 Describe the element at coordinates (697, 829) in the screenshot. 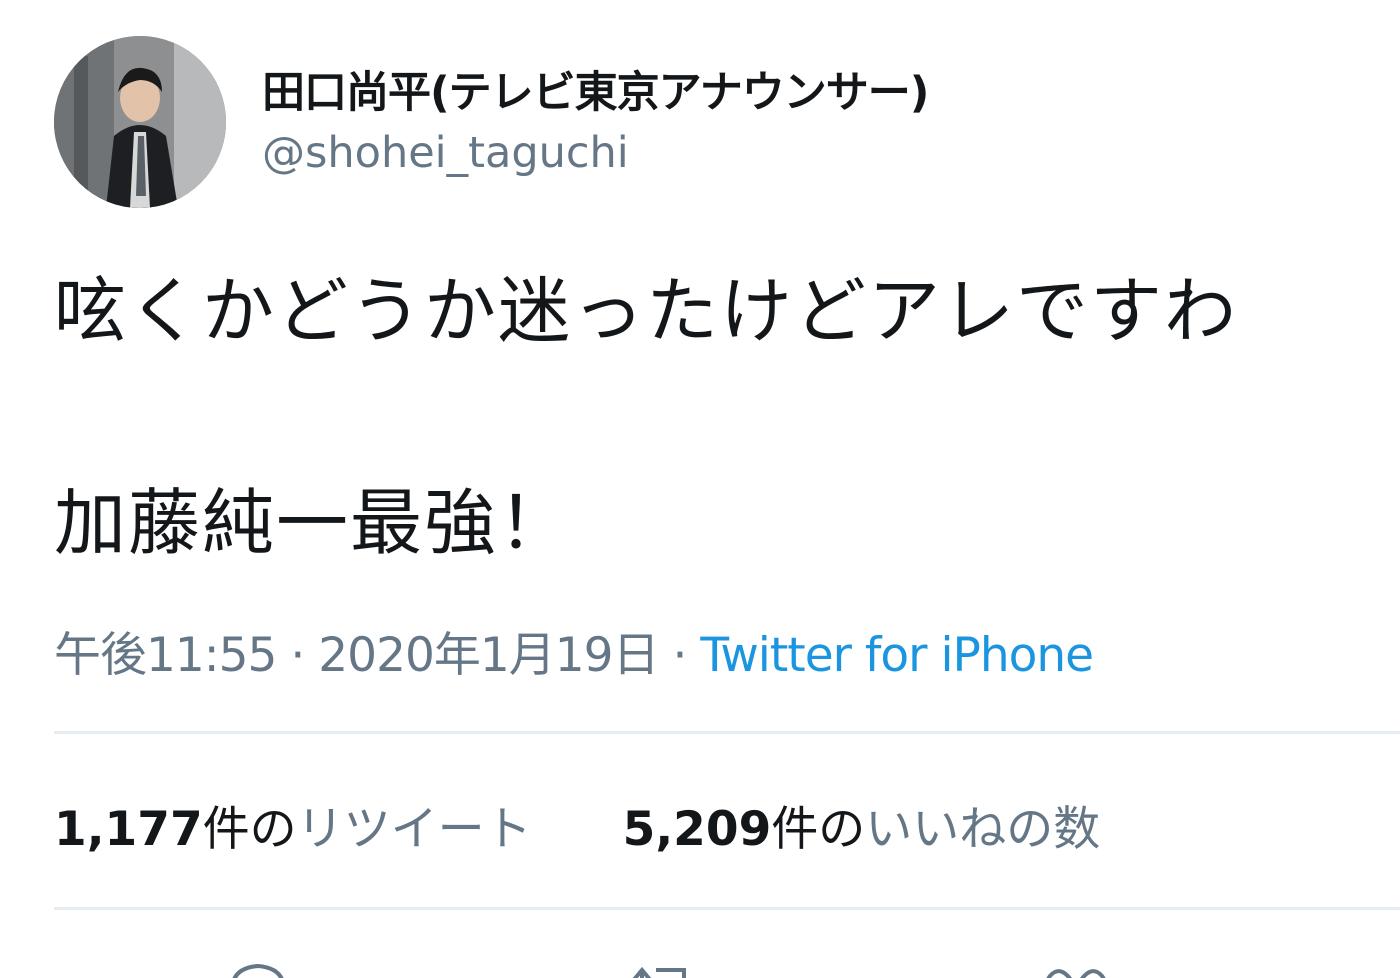

I see `like-count: 5,209` at that location.